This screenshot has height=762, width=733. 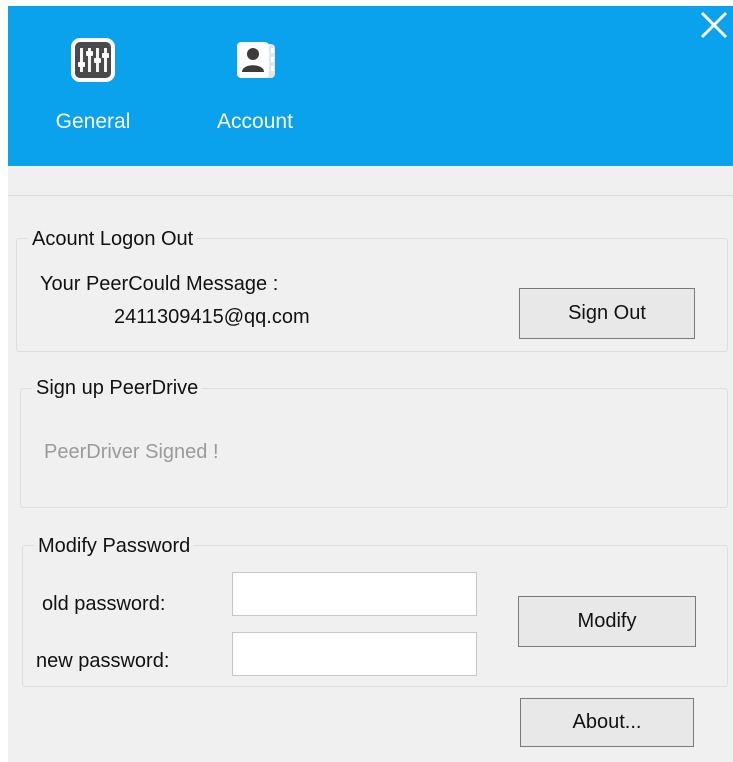 I want to click on signup-status: PeerDriver Signed !, so click(x=131, y=452).